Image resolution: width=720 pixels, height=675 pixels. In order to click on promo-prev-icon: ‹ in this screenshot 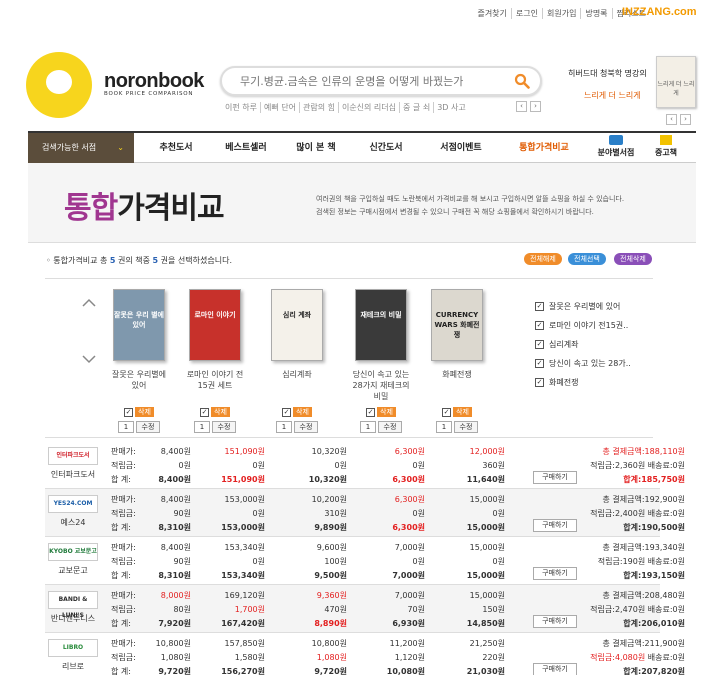, I will do `click(671, 119)`.